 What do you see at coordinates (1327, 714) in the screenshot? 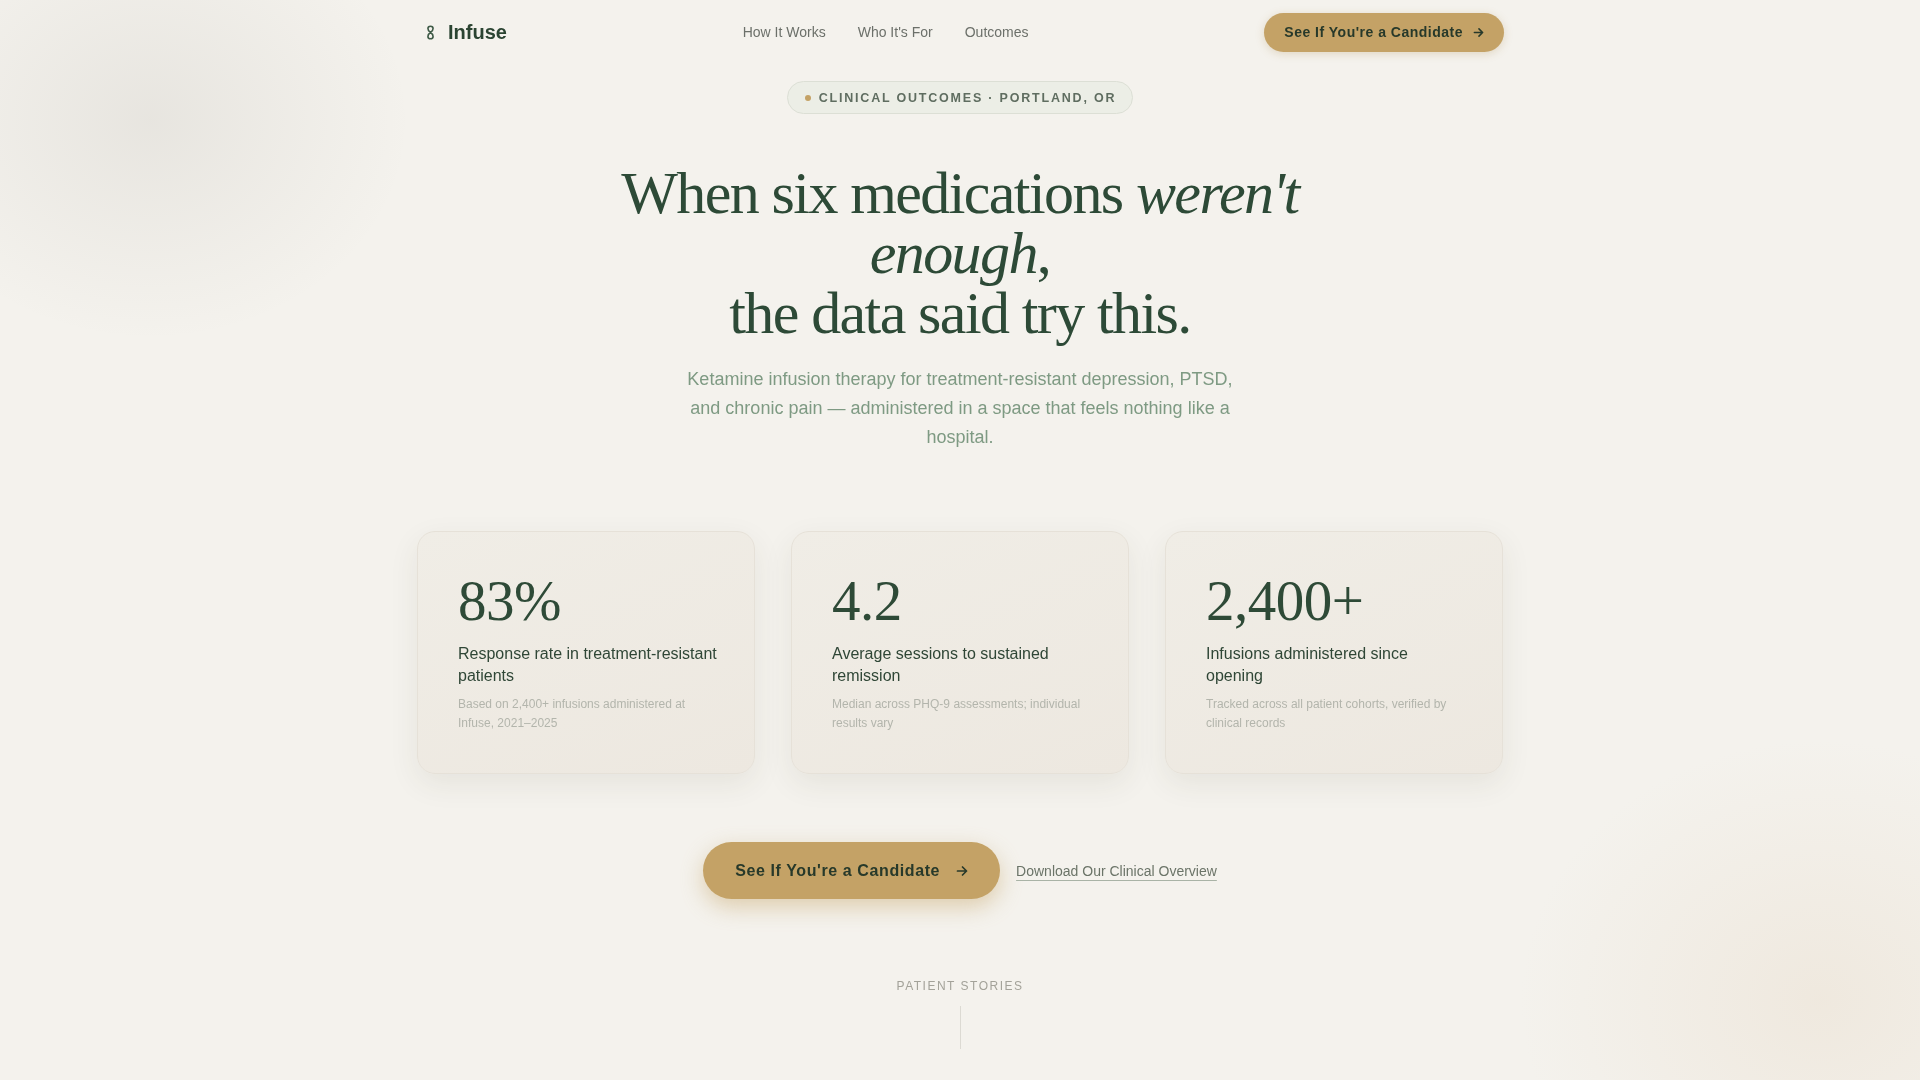
I see `stat-note: Tracked across all patient cohorts, verified by clinical records` at bounding box center [1327, 714].